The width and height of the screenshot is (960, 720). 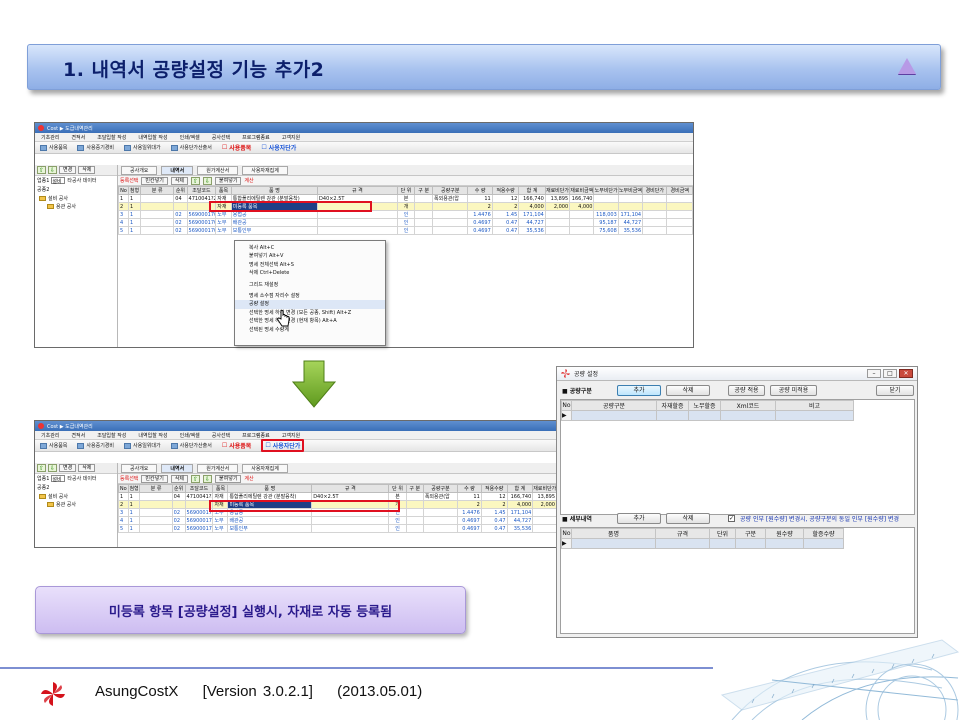 What do you see at coordinates (208, 180) in the screenshot?
I see `row-down-button: ⇩` at bounding box center [208, 180].